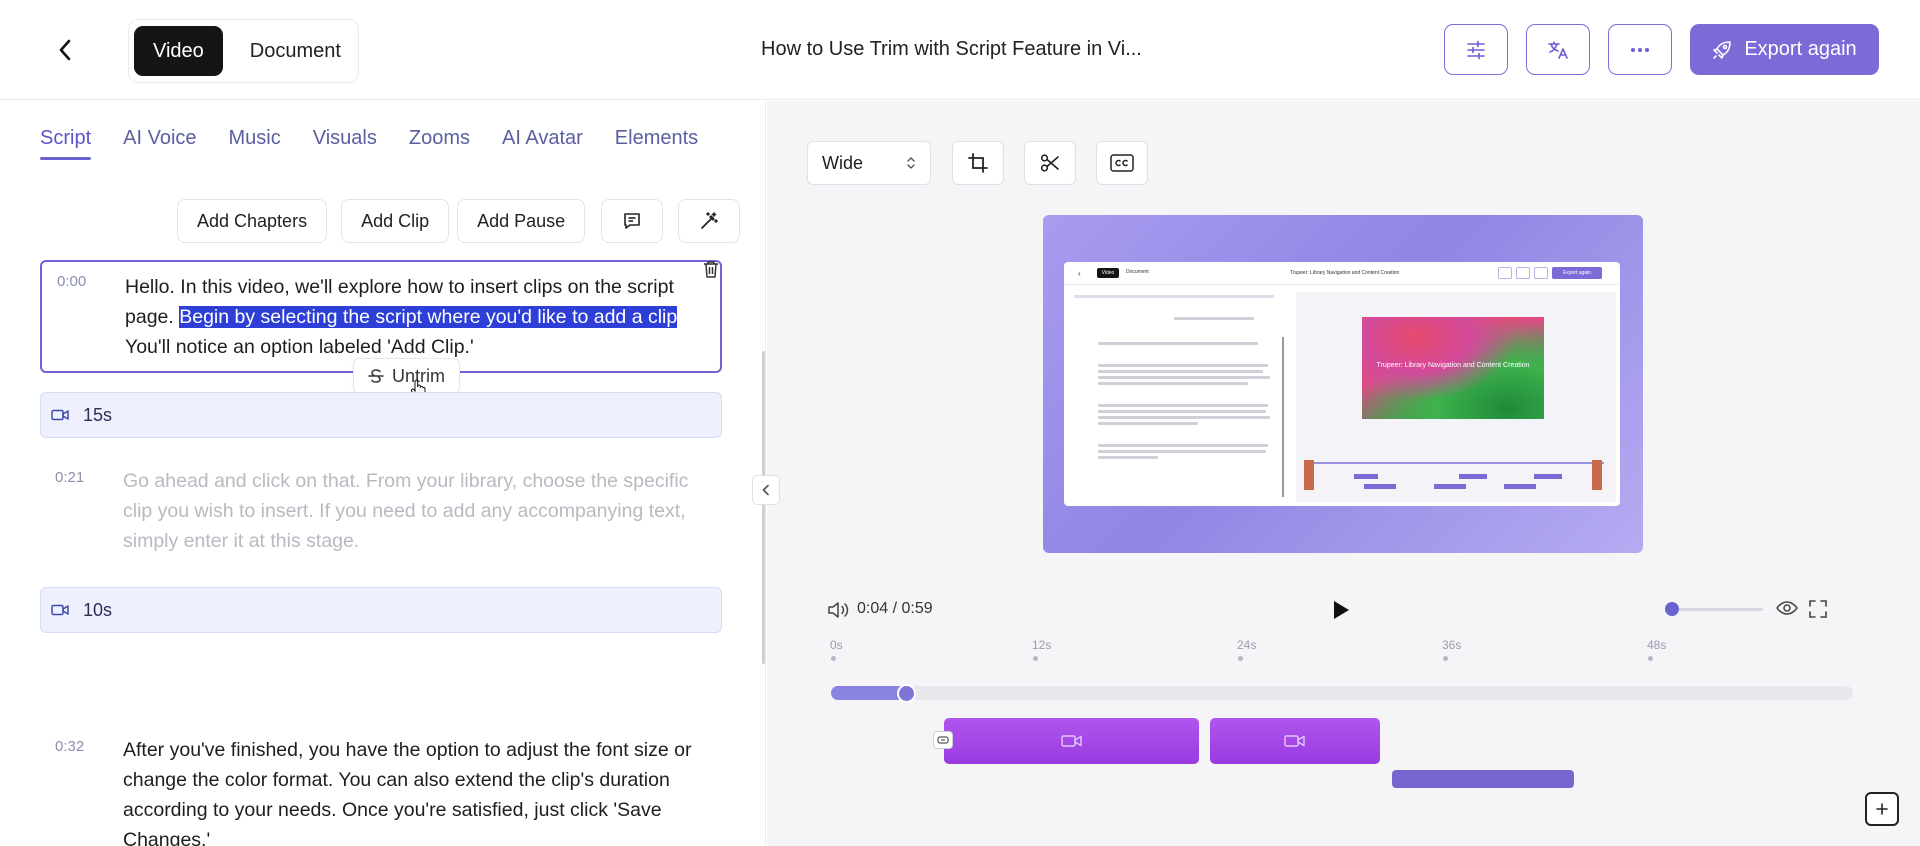 The image size is (1920, 846). Describe the element at coordinates (1818, 609) in the screenshot. I see `fullscreen-icon` at that location.